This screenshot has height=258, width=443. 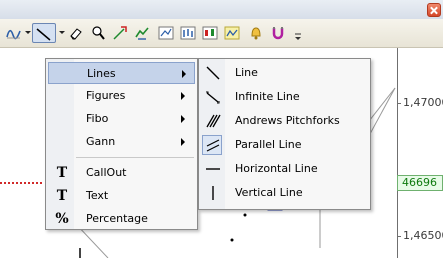 I want to click on price-label-upper: 1,47000, so click(x=423, y=102).